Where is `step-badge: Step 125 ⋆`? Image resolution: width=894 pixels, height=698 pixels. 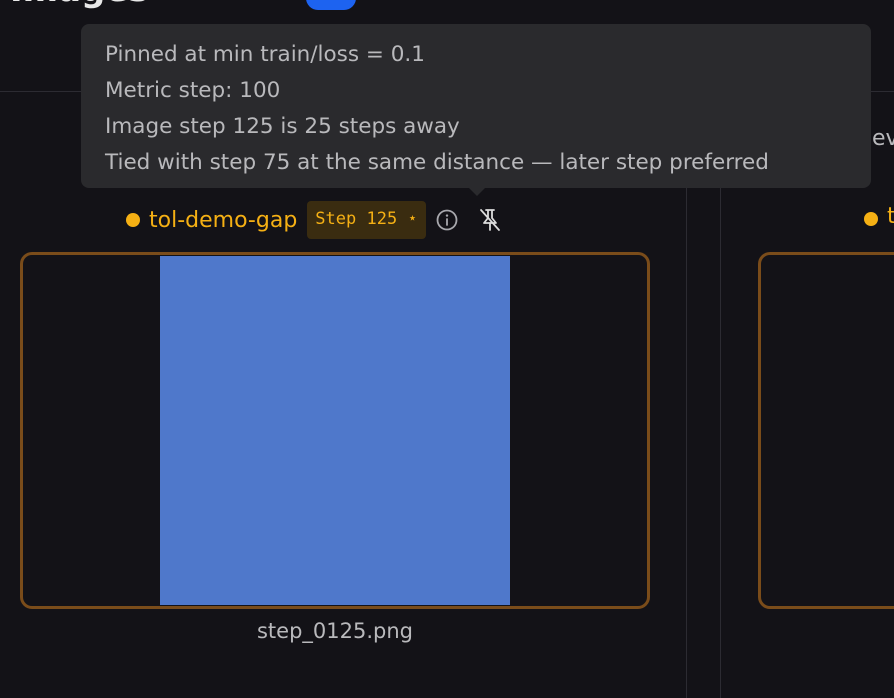 step-badge: Step 125 ⋆ is located at coordinates (366, 220).